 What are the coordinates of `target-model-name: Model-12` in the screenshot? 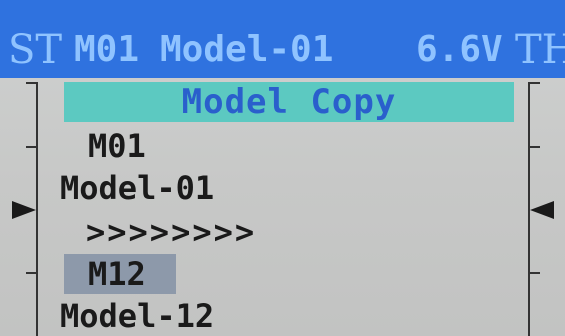 It's located at (137, 316).